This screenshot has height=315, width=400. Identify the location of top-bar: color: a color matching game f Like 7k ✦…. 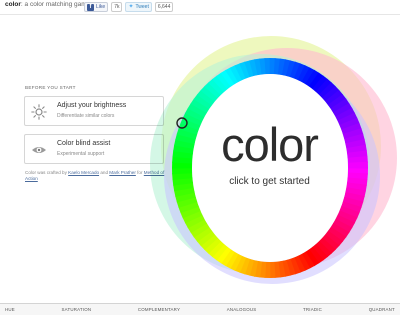
(200, 7).